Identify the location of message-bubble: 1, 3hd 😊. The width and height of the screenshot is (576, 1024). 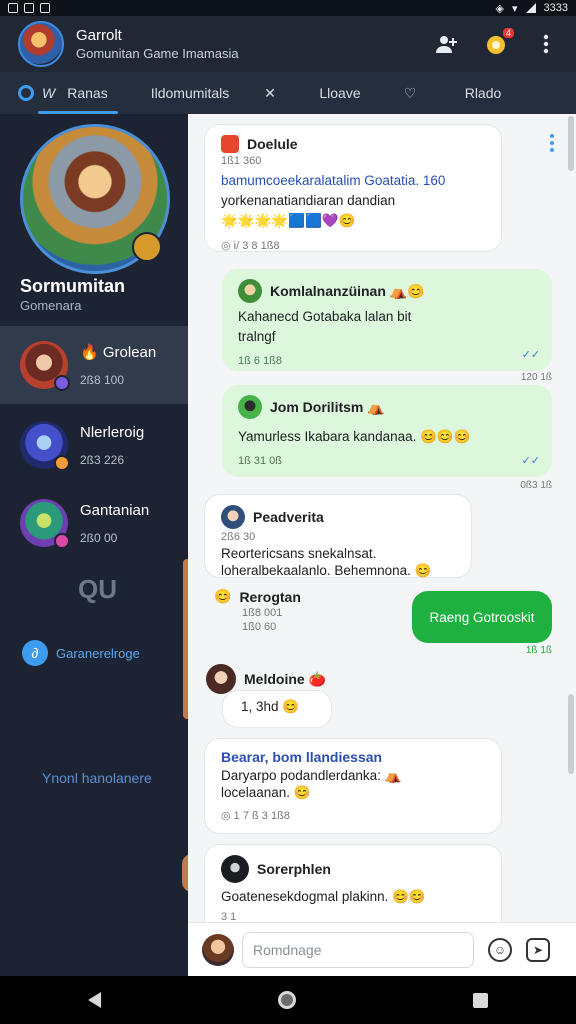
(277, 709).